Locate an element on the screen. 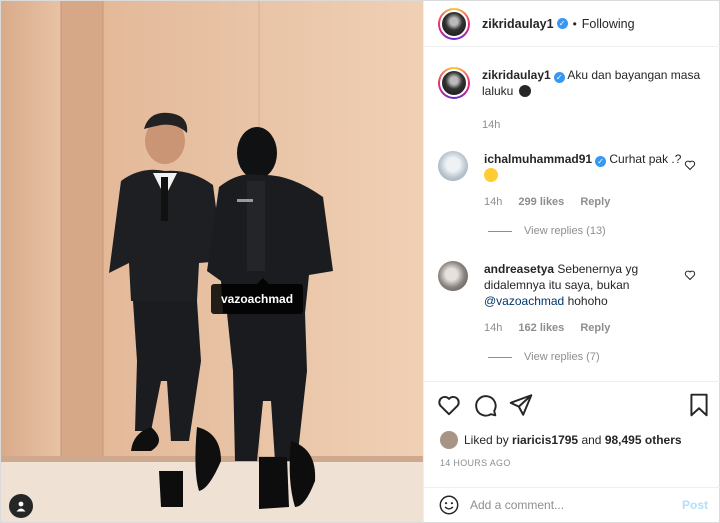 This screenshot has height=523, width=720. post-header: zikridaulay1 ✓ • Following is located at coordinates (572, 24).